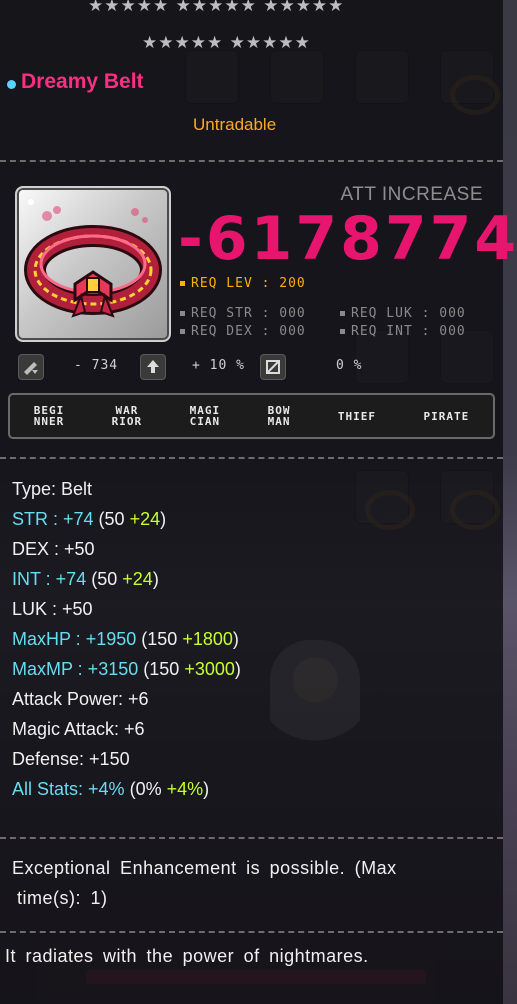 The image size is (517, 1004). Describe the element at coordinates (49, 421) in the screenshot. I see `job-label: NNER` at that location.